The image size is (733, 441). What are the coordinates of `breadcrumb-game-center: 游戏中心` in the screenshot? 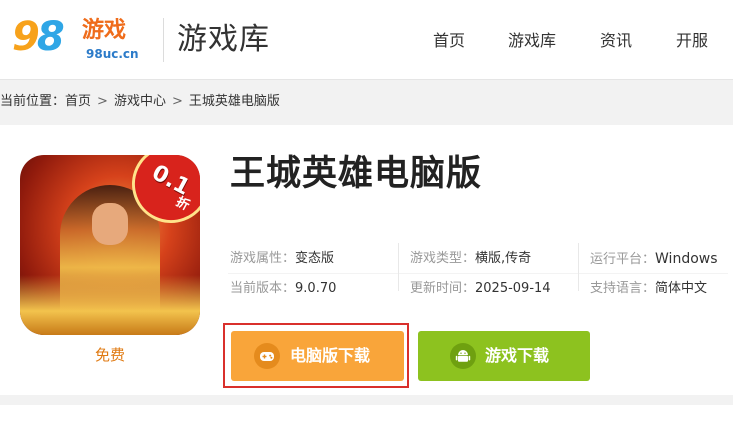 It's located at (140, 102).